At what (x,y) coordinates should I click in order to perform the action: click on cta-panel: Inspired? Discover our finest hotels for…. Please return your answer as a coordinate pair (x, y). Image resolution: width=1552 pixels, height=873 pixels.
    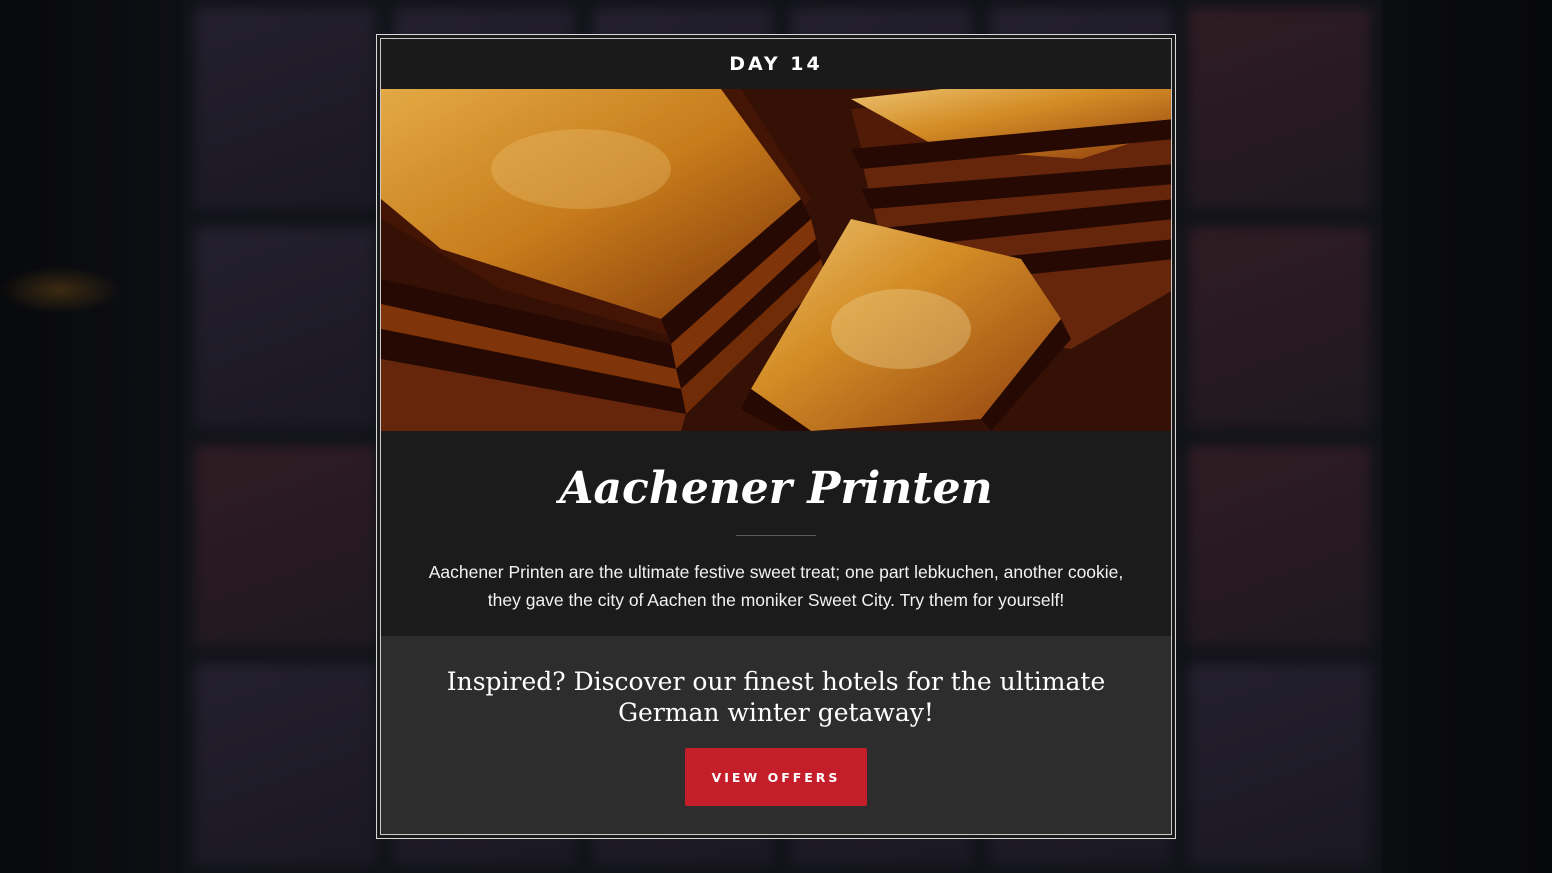
    Looking at the image, I should click on (776, 735).